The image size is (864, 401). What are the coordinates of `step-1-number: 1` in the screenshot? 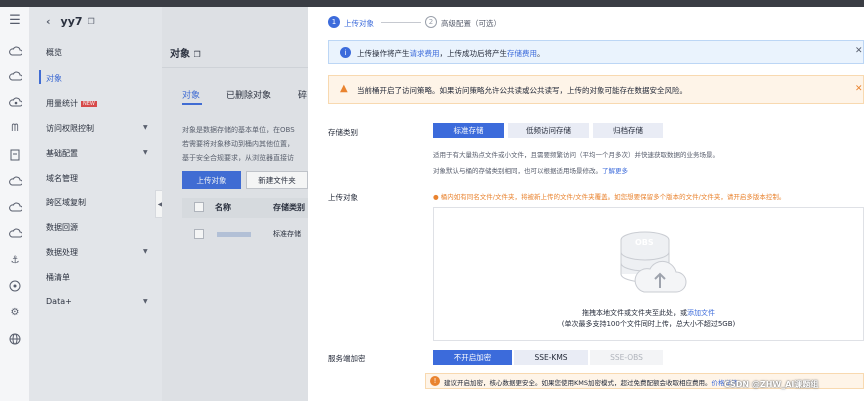 It's located at (334, 22).